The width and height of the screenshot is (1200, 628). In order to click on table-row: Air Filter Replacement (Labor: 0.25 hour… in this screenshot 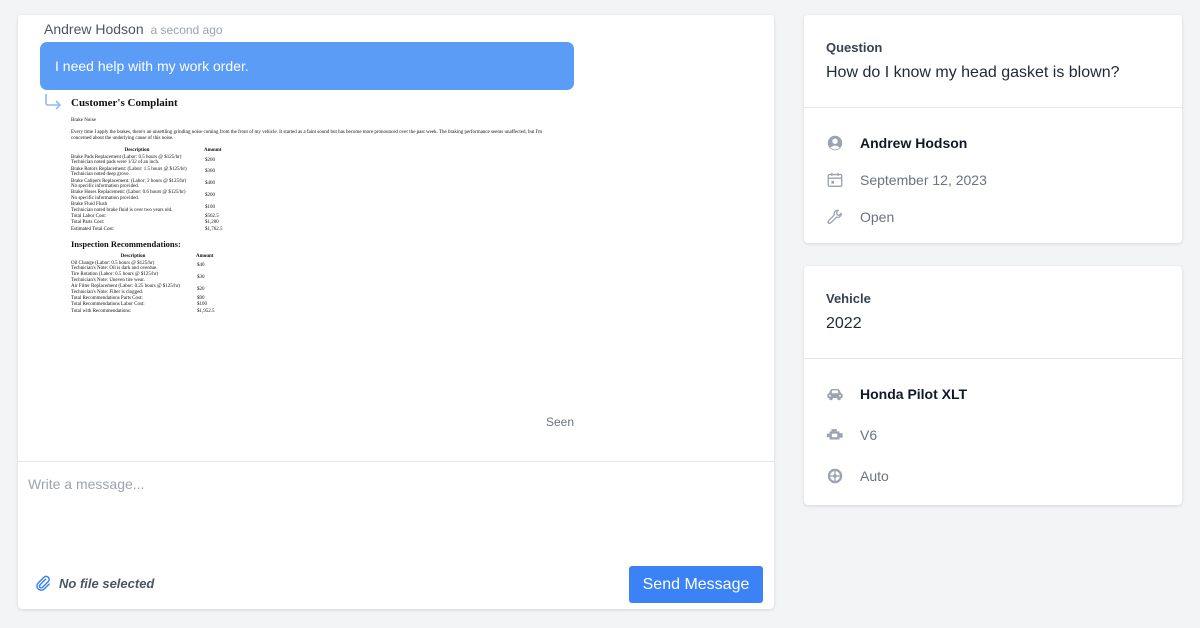, I will do `click(143, 290)`.